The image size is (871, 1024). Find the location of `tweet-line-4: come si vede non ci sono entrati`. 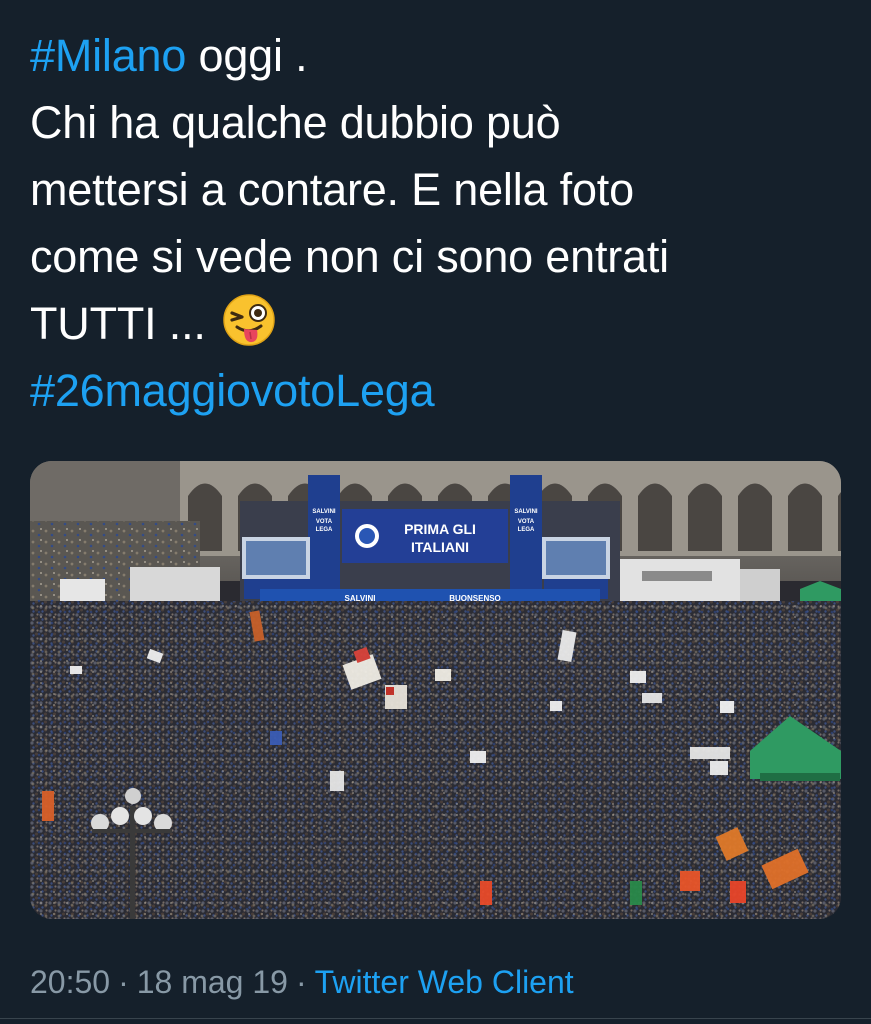

tweet-line-4: come si vede non ci sono entrati is located at coordinates (349, 256).